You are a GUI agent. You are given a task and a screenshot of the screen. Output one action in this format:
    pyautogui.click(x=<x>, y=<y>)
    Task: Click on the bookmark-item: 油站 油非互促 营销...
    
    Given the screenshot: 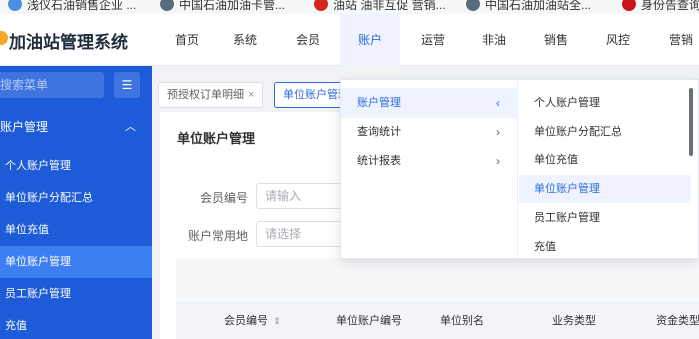 What is the action you would take?
    pyautogui.click(x=380, y=7)
    